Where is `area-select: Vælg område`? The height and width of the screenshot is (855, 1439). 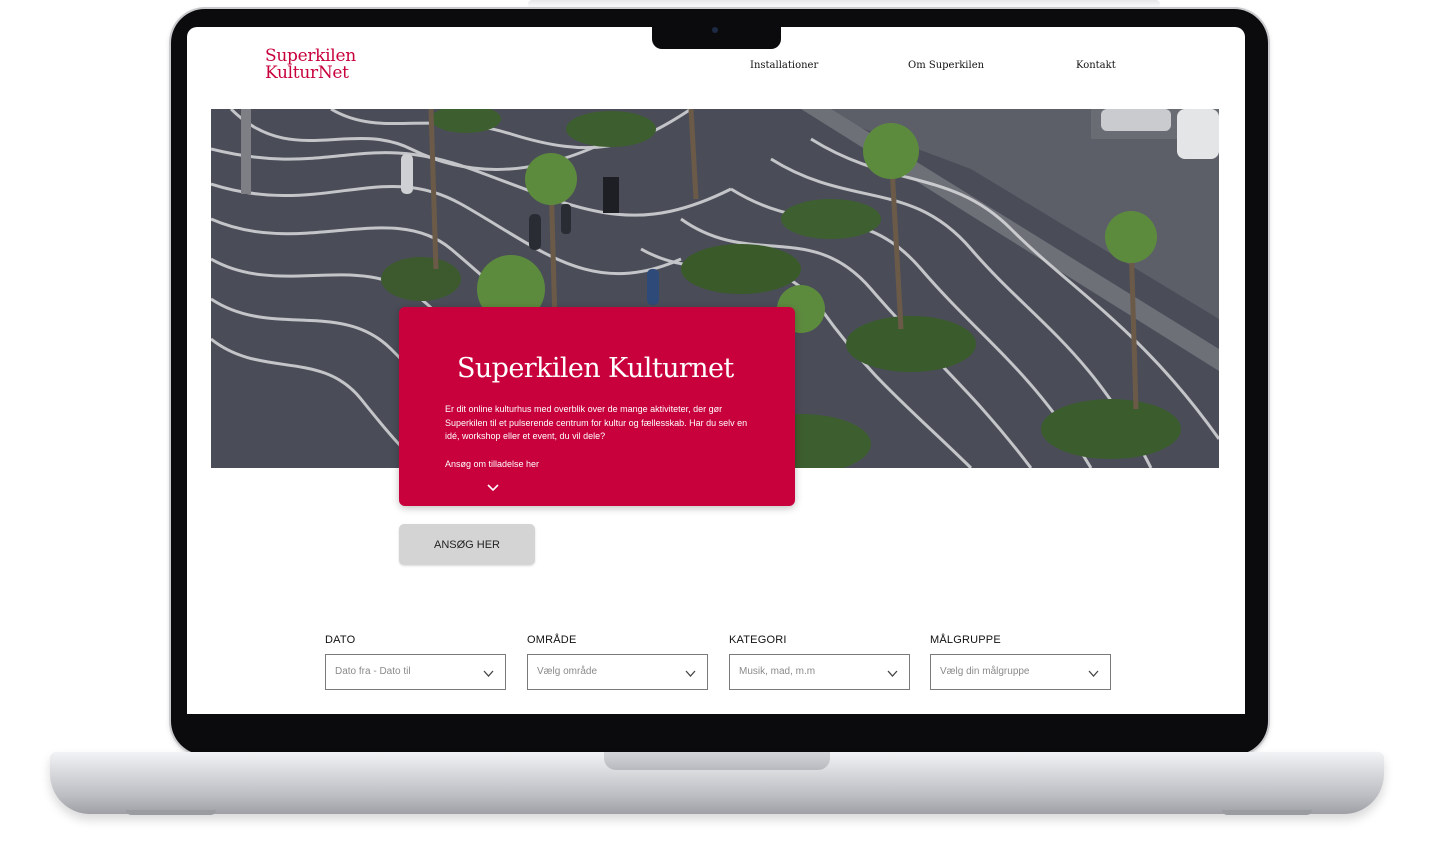
area-select: Vælg område is located at coordinates (617, 672).